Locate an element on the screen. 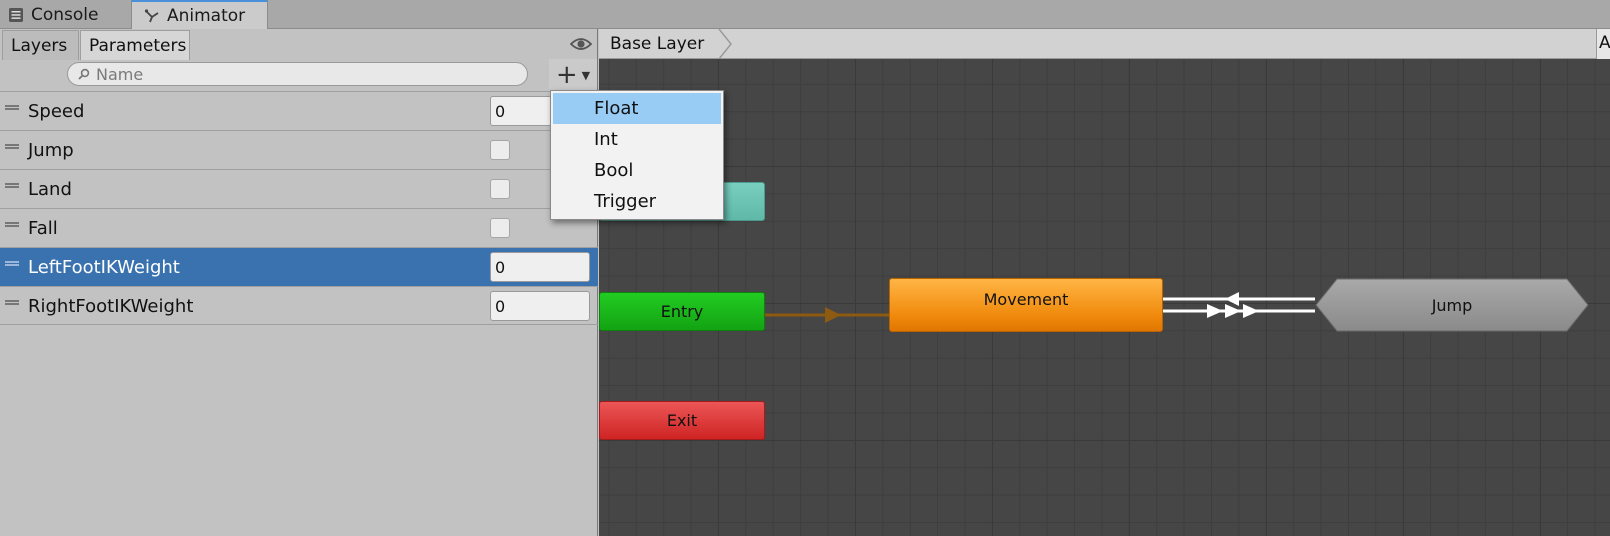 This screenshot has height=536, width=1610. search-field is located at coordinates (297, 74).